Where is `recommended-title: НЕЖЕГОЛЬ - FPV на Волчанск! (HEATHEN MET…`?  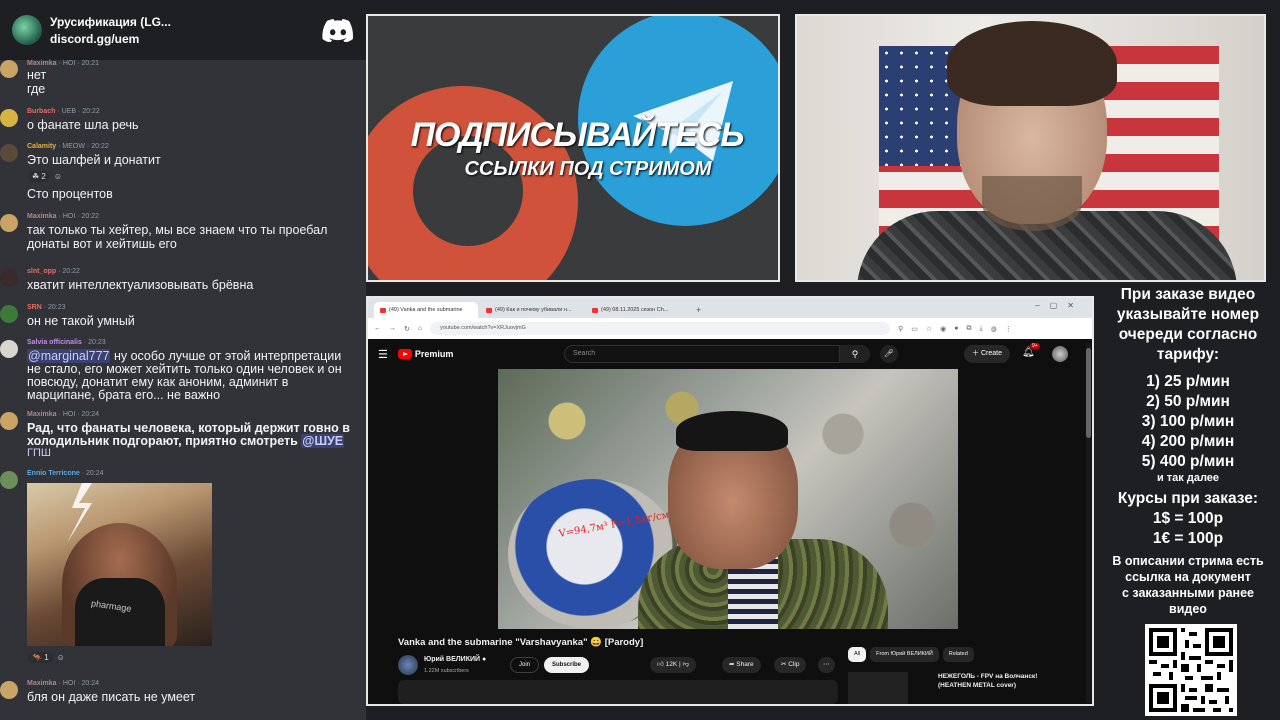
recommended-title: НЕЖЕГОЛЬ - FPV на Волчанск! (HEATHEN MET… is located at coordinates (1003, 681).